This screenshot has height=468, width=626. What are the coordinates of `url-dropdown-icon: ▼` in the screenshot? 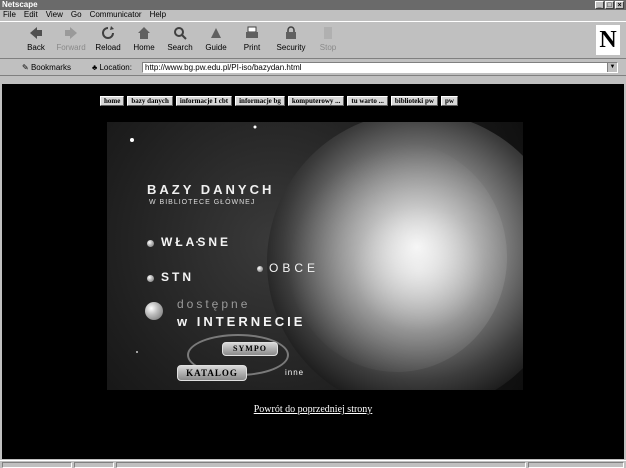 It's located at (612, 67).